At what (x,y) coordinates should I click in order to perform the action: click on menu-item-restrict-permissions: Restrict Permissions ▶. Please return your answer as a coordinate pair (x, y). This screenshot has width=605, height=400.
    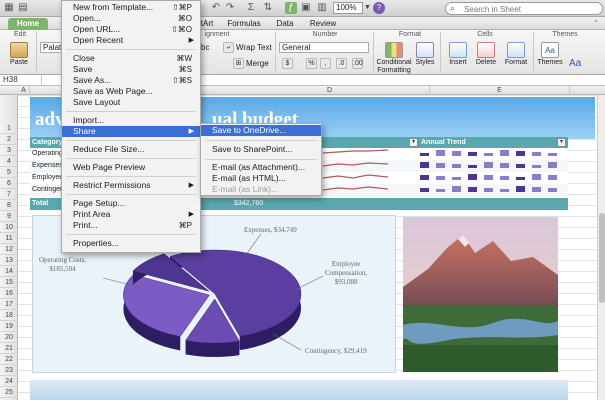
    Looking at the image, I should click on (131, 185).